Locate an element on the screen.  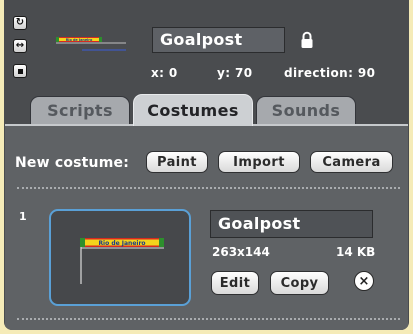
paint-button: Paint is located at coordinates (177, 162).